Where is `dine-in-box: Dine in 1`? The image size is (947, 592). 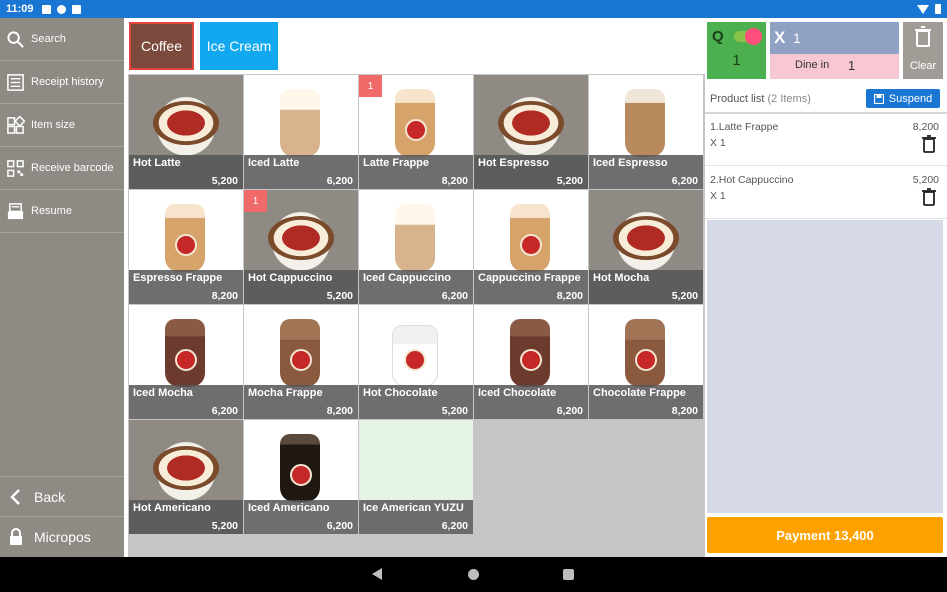 dine-in-box: Dine in 1 is located at coordinates (834, 66).